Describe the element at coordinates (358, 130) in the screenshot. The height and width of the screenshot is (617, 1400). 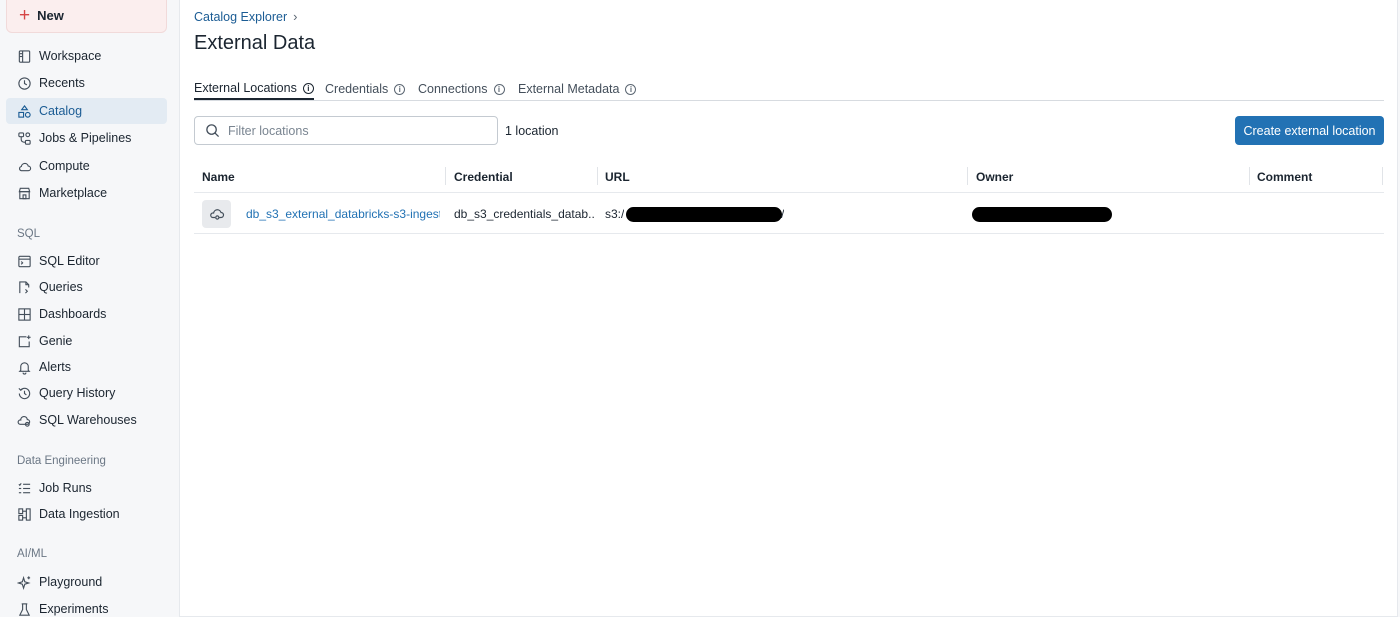
I see `filter-locations-input` at that location.